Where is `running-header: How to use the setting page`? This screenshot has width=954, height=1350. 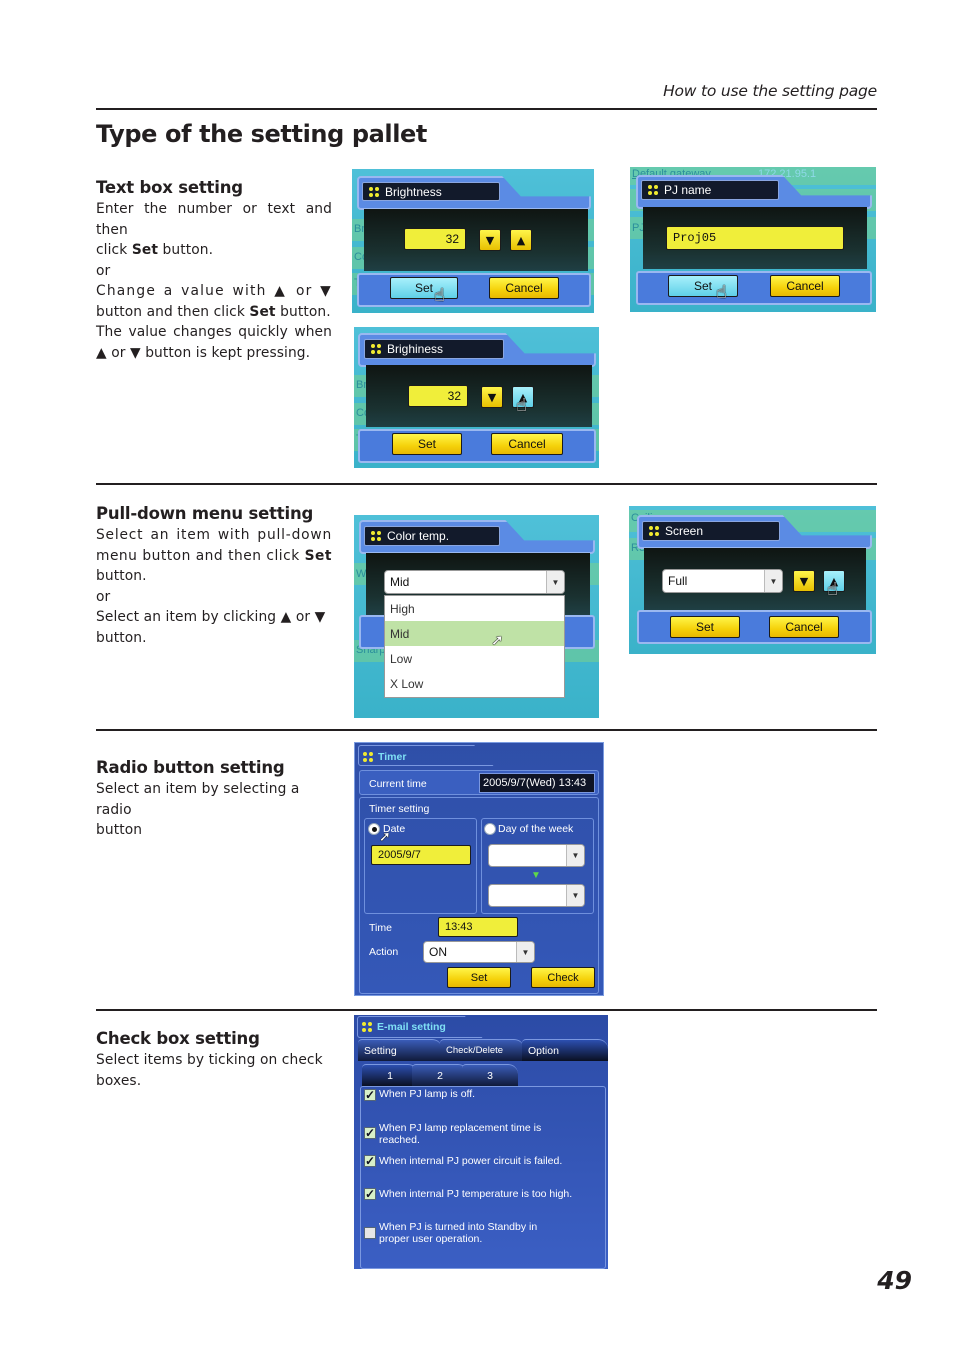
running-header: How to use the setting page is located at coordinates (770, 91).